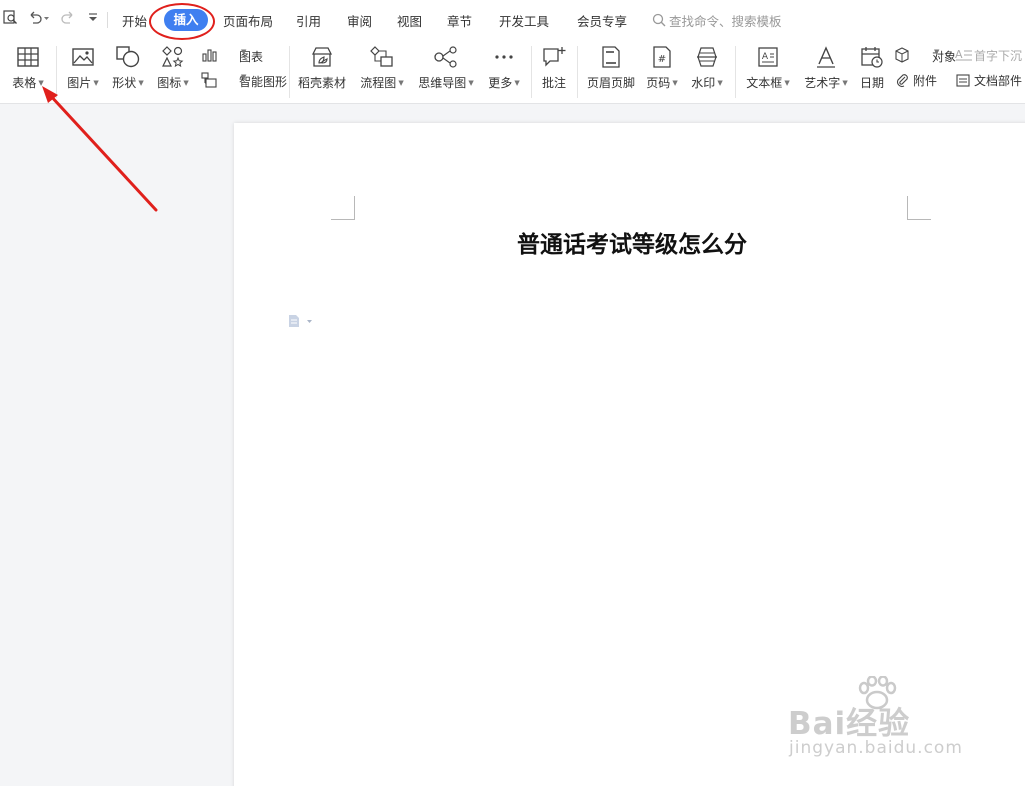  What do you see at coordinates (554, 57) in the screenshot?
I see `comment-icon` at bounding box center [554, 57].